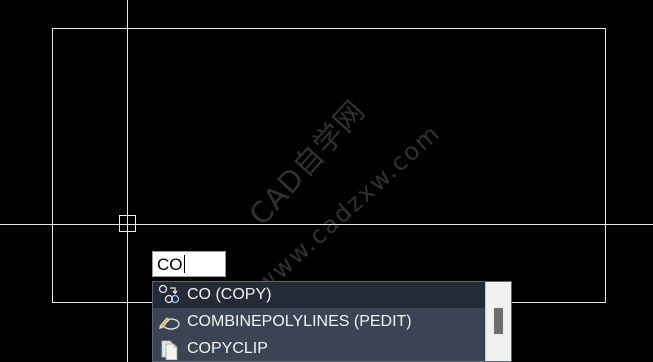  What do you see at coordinates (229, 294) in the screenshot?
I see `autocomplete-item-label: CO (COPY)` at bounding box center [229, 294].